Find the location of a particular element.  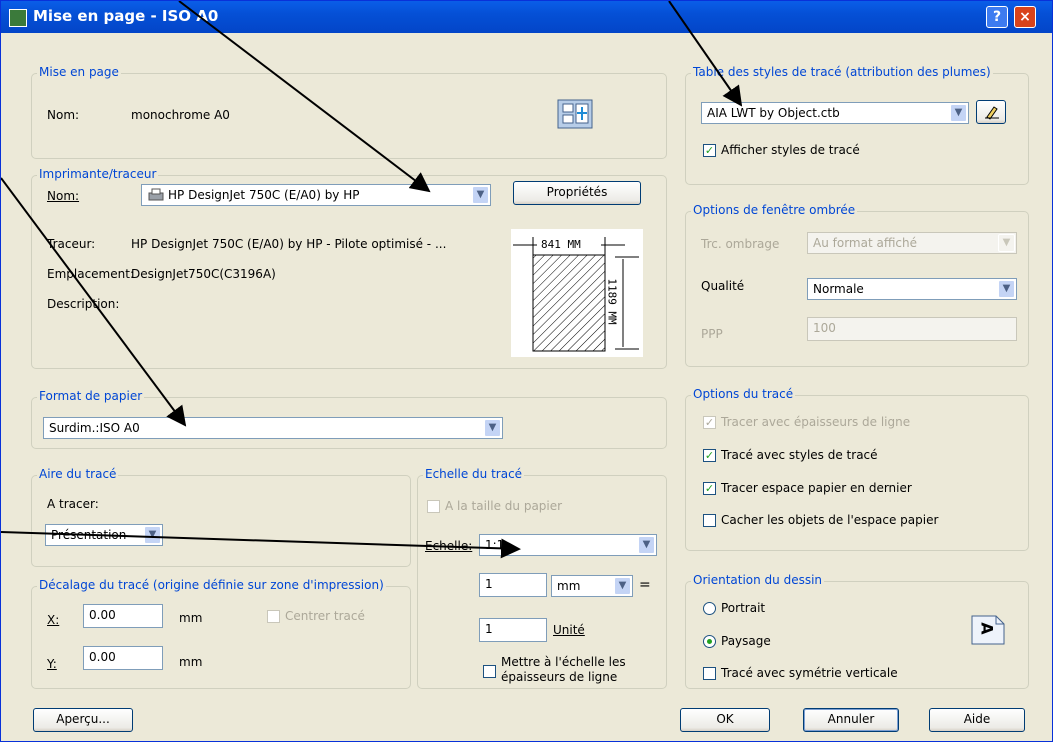

paperspace-last-checkbox: ✓ is located at coordinates (709, 488).